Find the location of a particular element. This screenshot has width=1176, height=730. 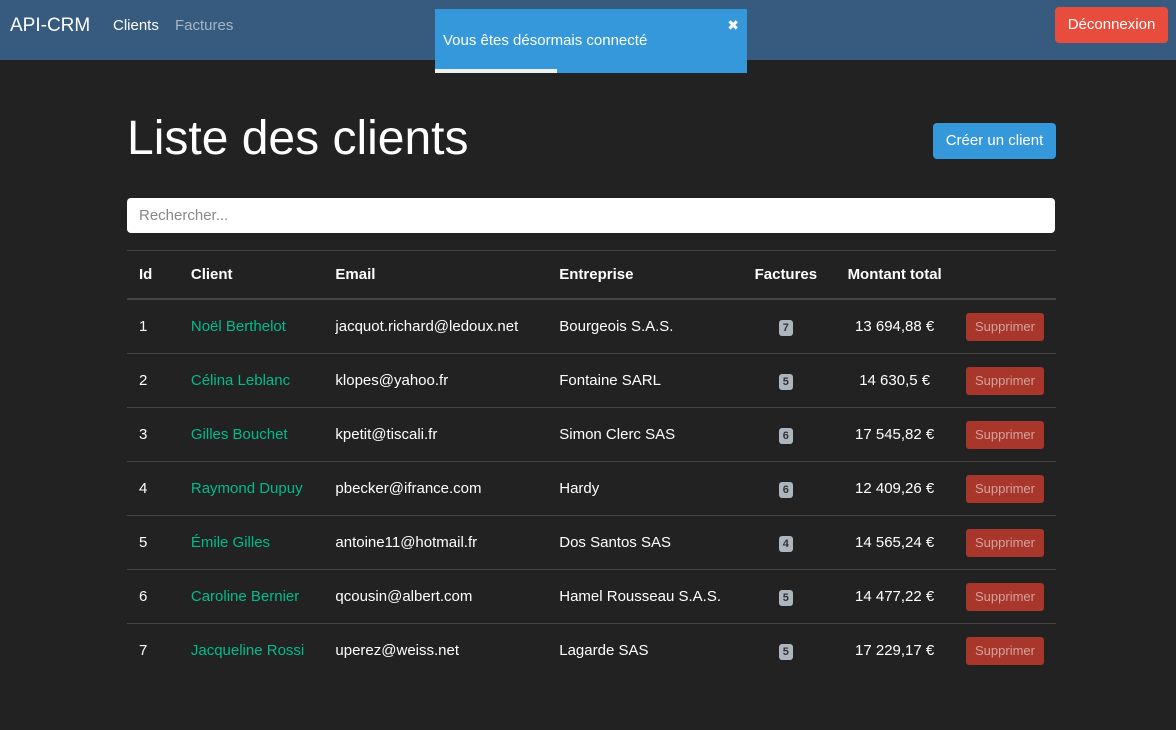

cell-id: 3 is located at coordinates (153, 434).